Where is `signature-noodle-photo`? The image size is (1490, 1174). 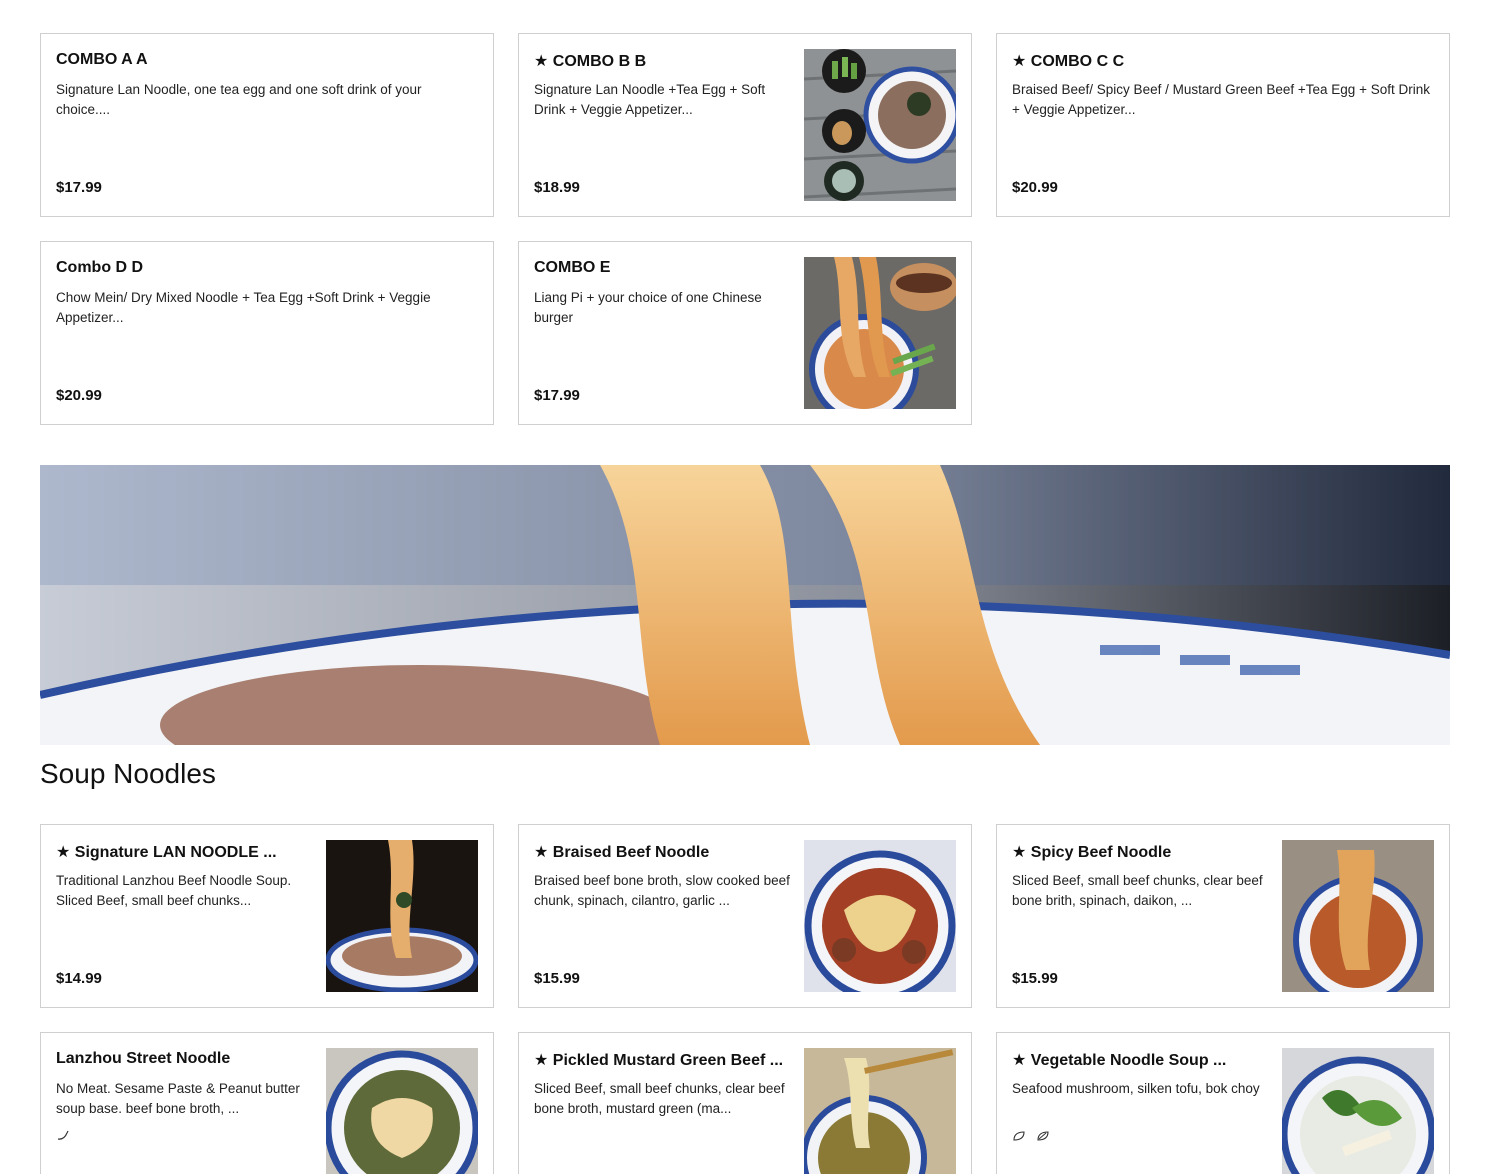
signature-noodle-photo is located at coordinates (402, 916).